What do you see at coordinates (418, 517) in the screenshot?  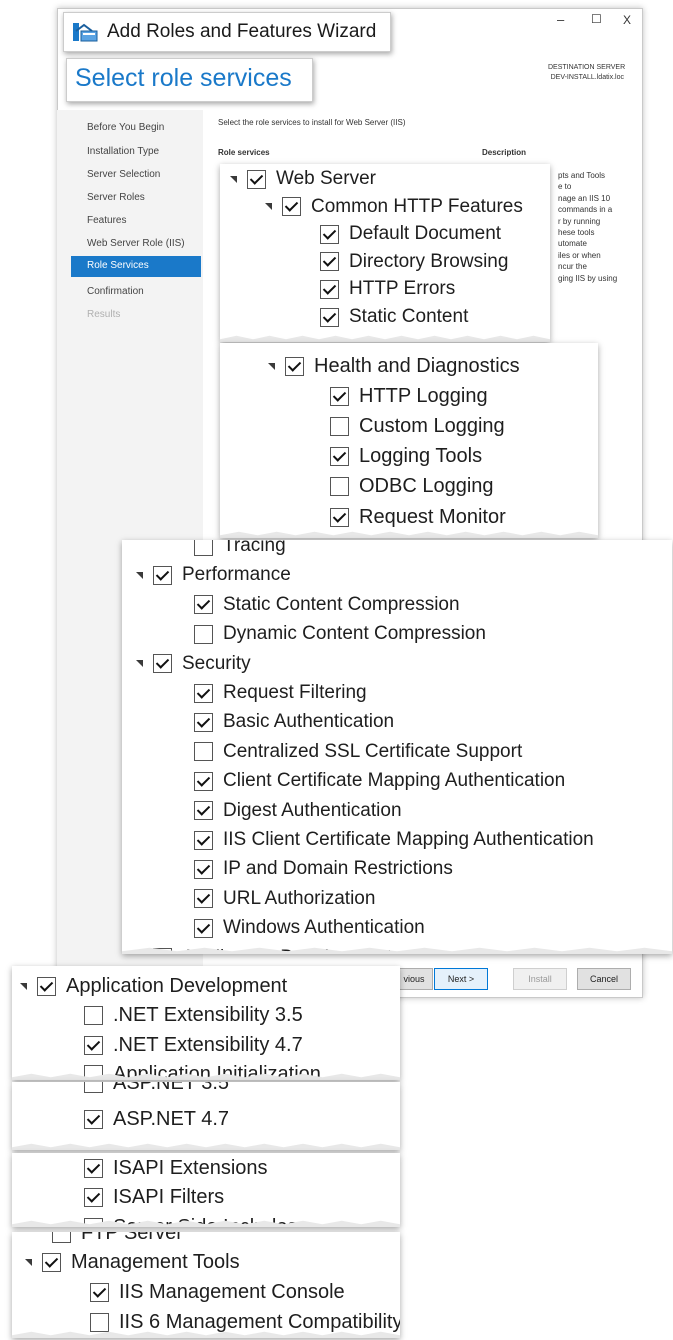 I see `tree-row: Request Monitor` at bounding box center [418, 517].